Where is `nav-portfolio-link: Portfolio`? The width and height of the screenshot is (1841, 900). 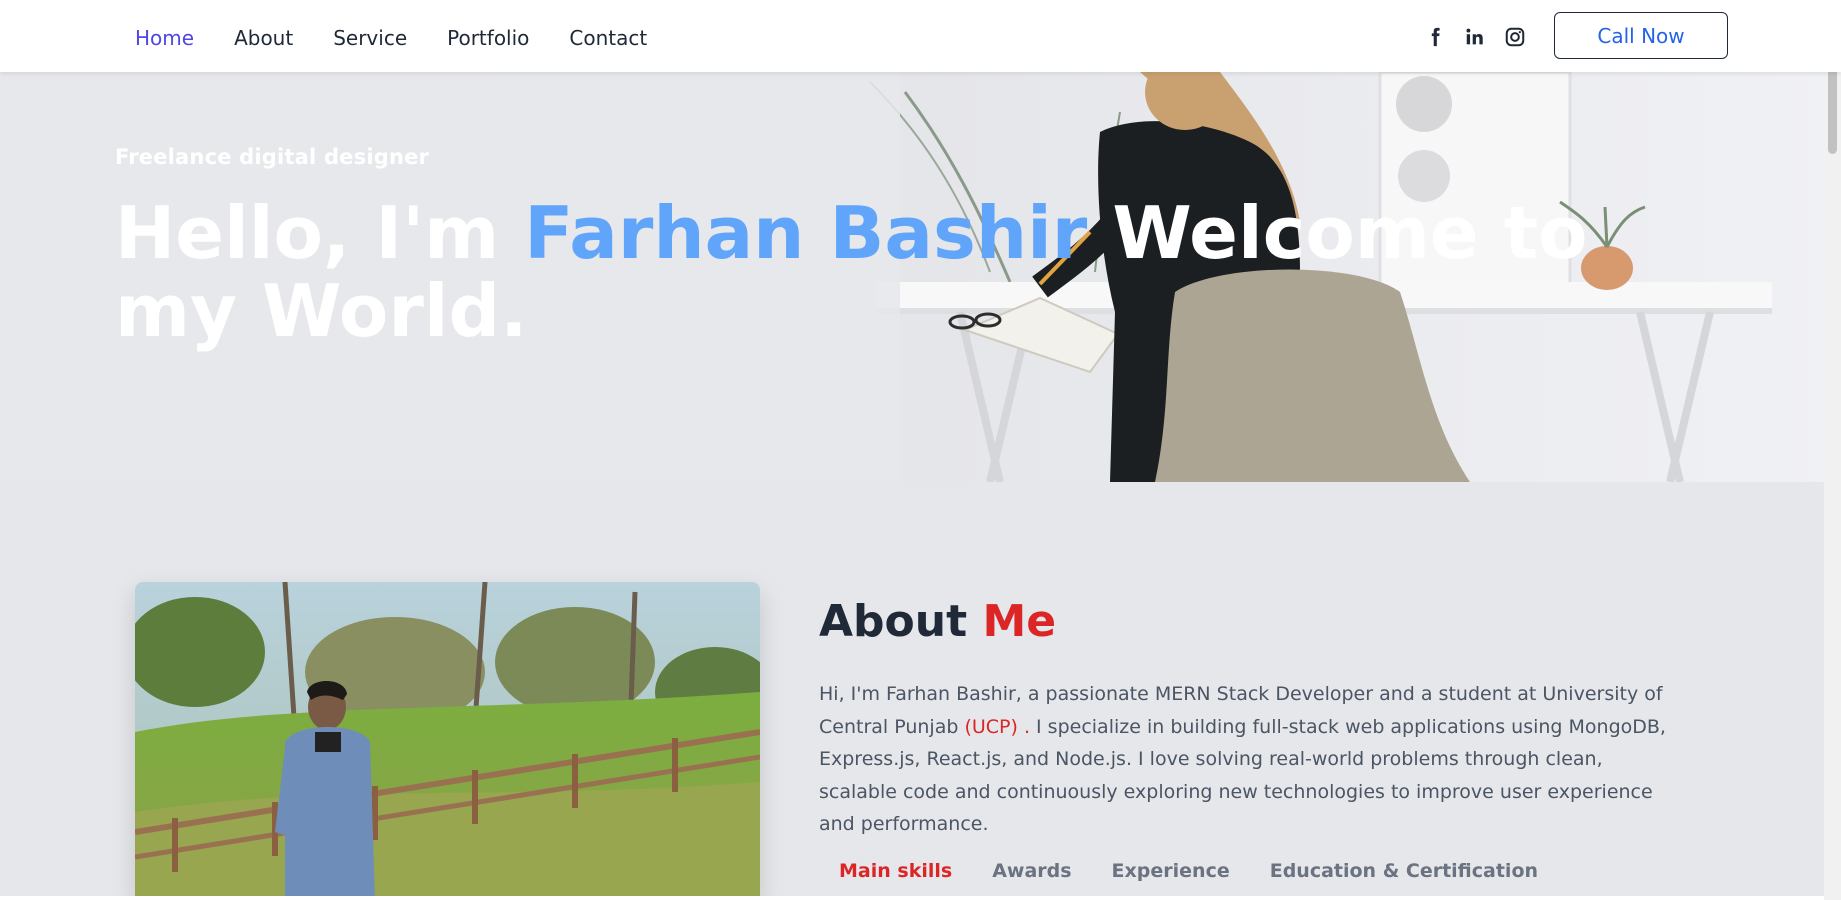 nav-portfolio-link: Portfolio is located at coordinates (488, 38).